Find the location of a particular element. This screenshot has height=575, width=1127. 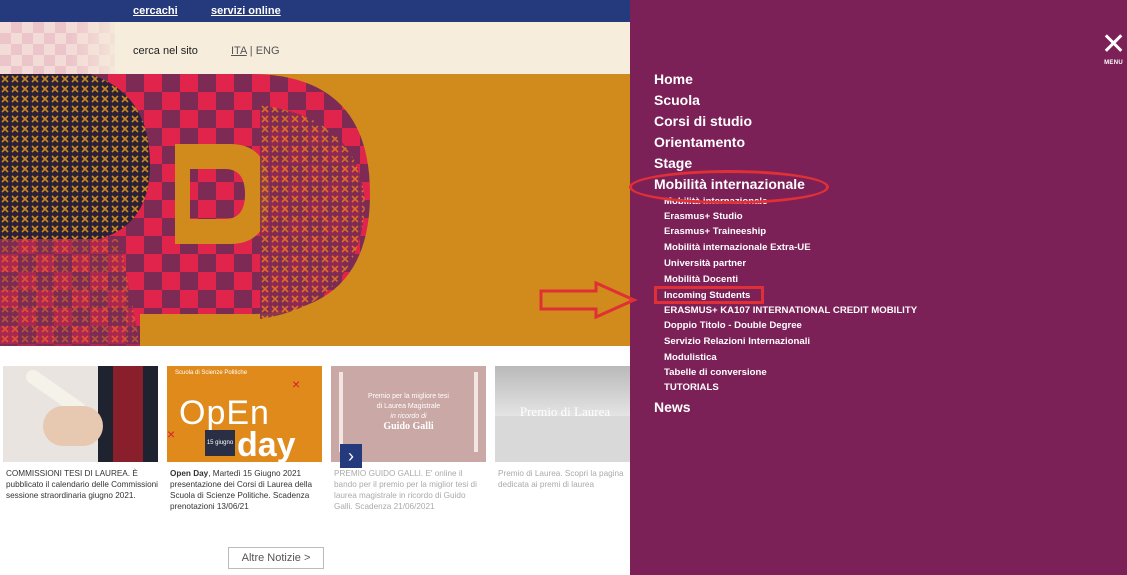

close-menu-button: ✕ MENU is located at coordinates (1113, 48).